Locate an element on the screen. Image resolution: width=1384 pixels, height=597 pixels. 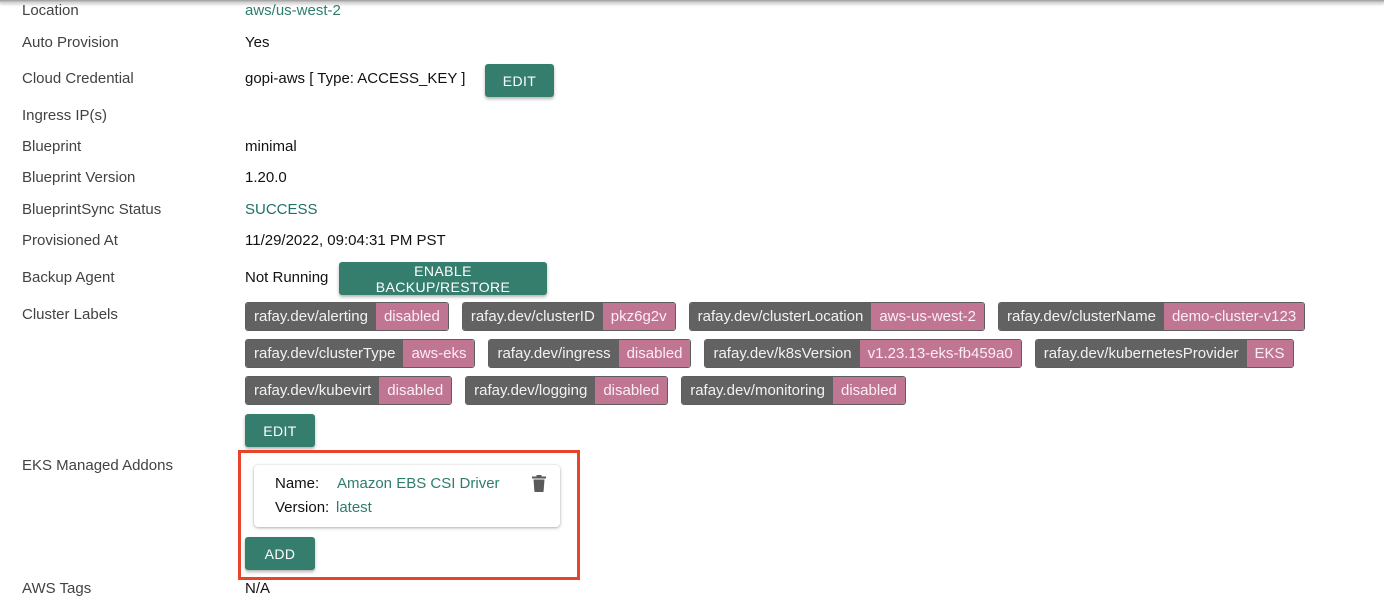
cluster-label-key: rafay.dev/logging is located at coordinates (531, 390).